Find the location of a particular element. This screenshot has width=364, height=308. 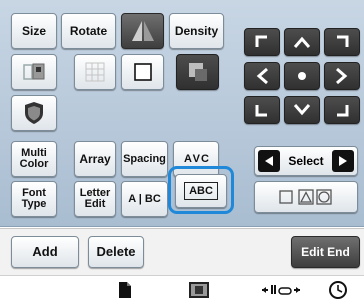

arrow-right-icon is located at coordinates (342, 76).